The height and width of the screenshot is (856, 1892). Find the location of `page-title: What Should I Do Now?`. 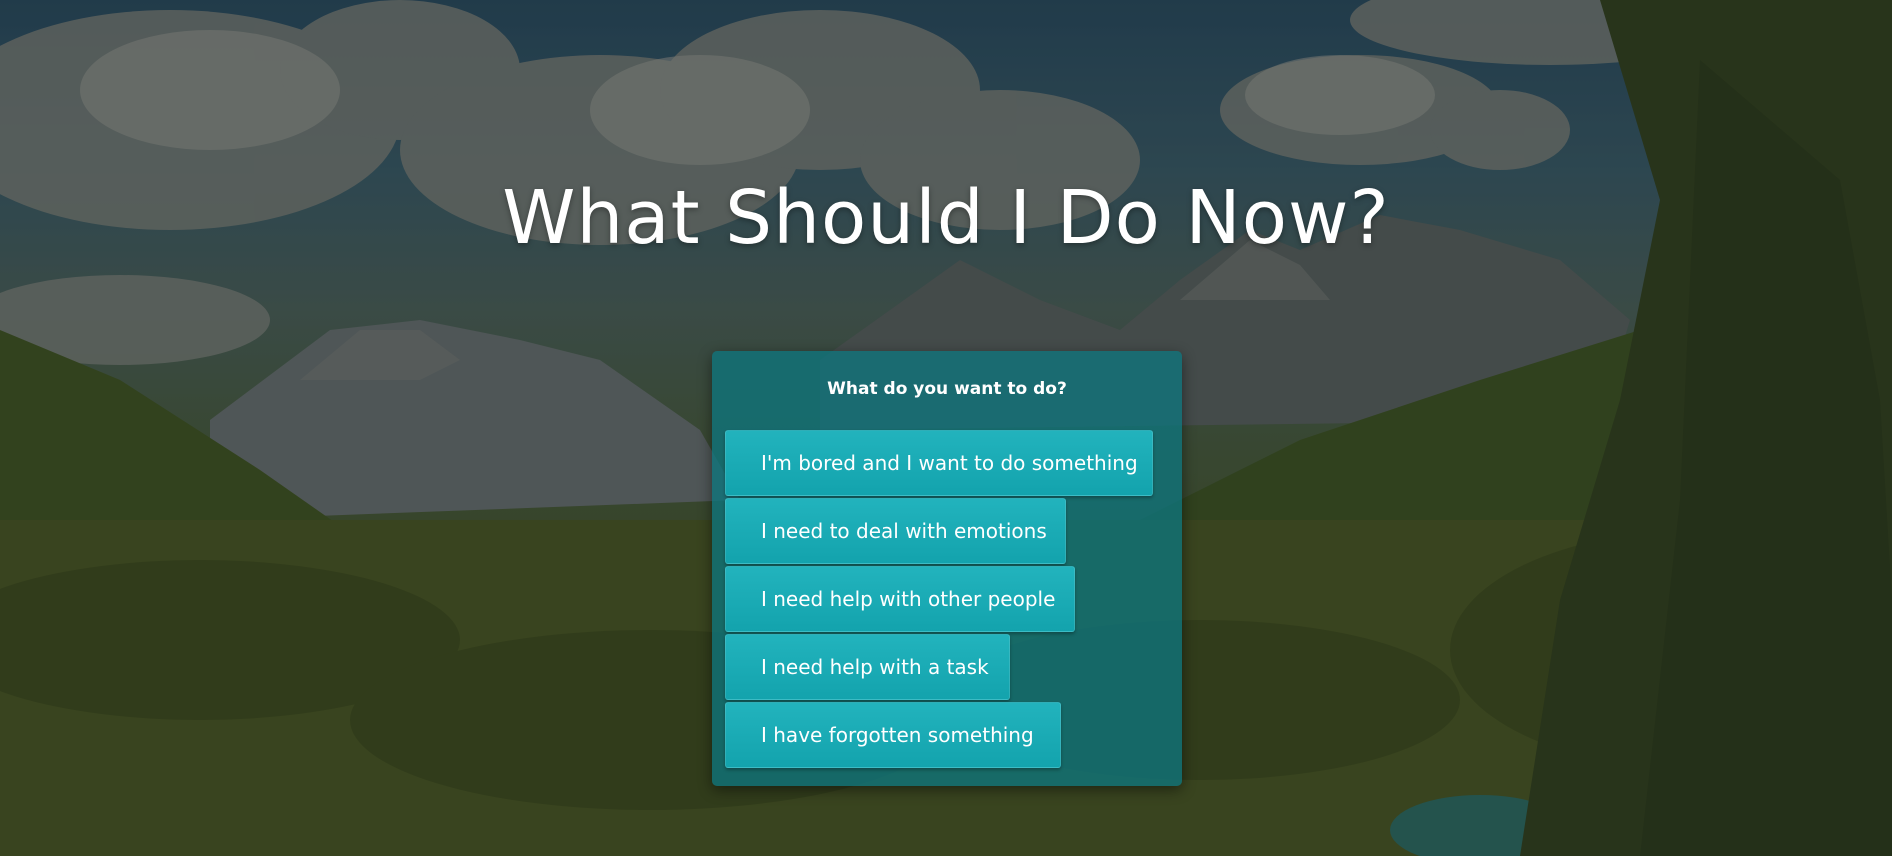

page-title: What Should I Do Now? is located at coordinates (946, 218).